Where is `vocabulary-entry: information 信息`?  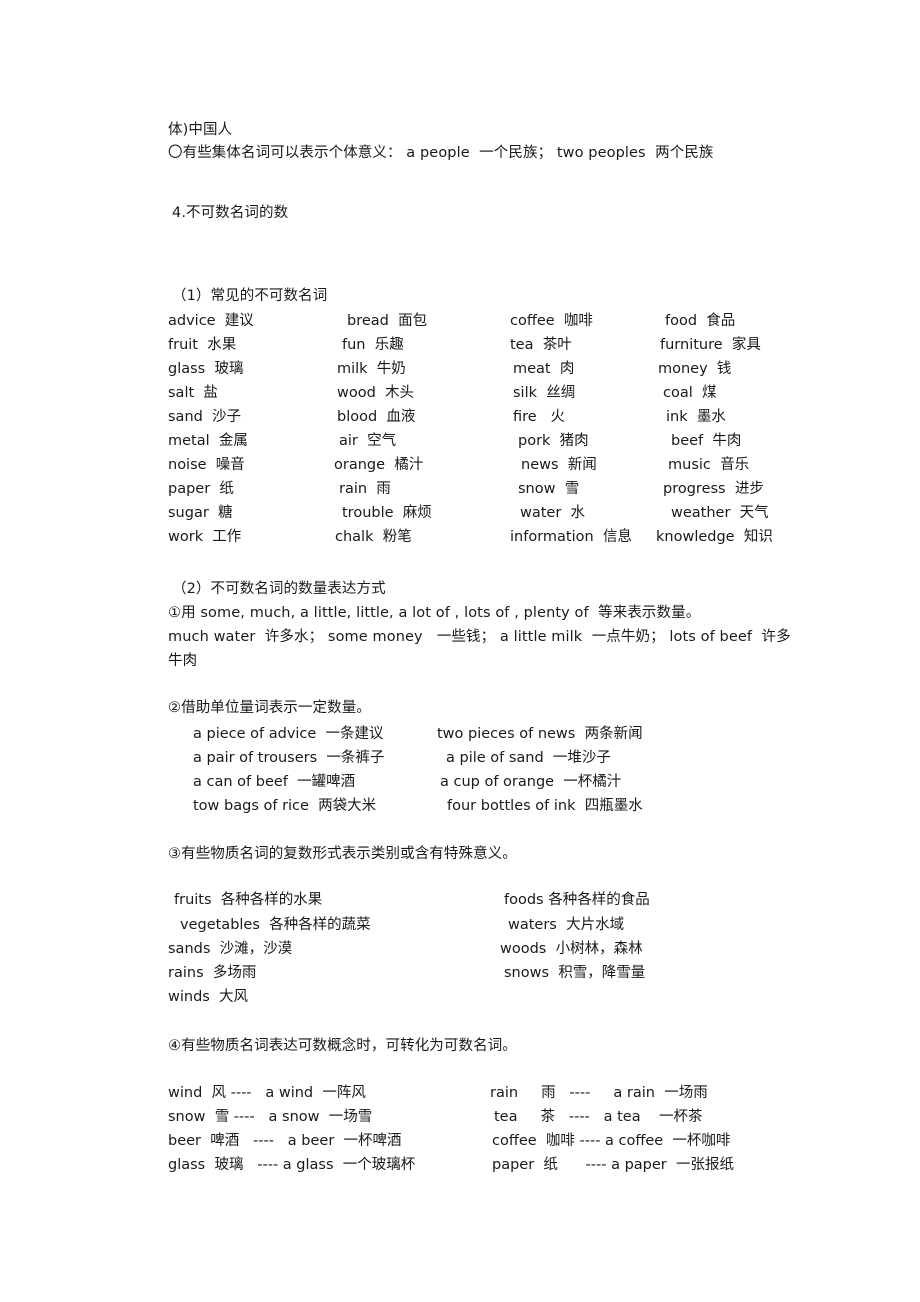
vocabulary-entry: information 信息 is located at coordinates (571, 537).